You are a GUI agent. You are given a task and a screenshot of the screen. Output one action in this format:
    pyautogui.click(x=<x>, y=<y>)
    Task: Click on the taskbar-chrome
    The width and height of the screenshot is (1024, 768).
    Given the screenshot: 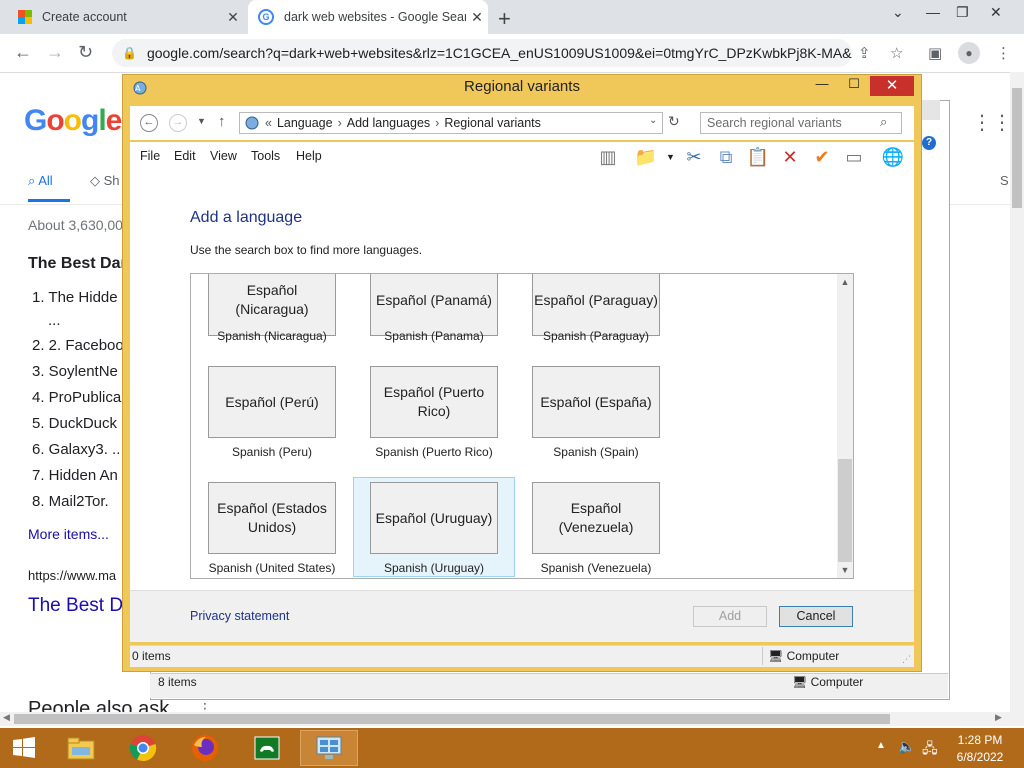 What is the action you would take?
    pyautogui.click(x=143, y=748)
    